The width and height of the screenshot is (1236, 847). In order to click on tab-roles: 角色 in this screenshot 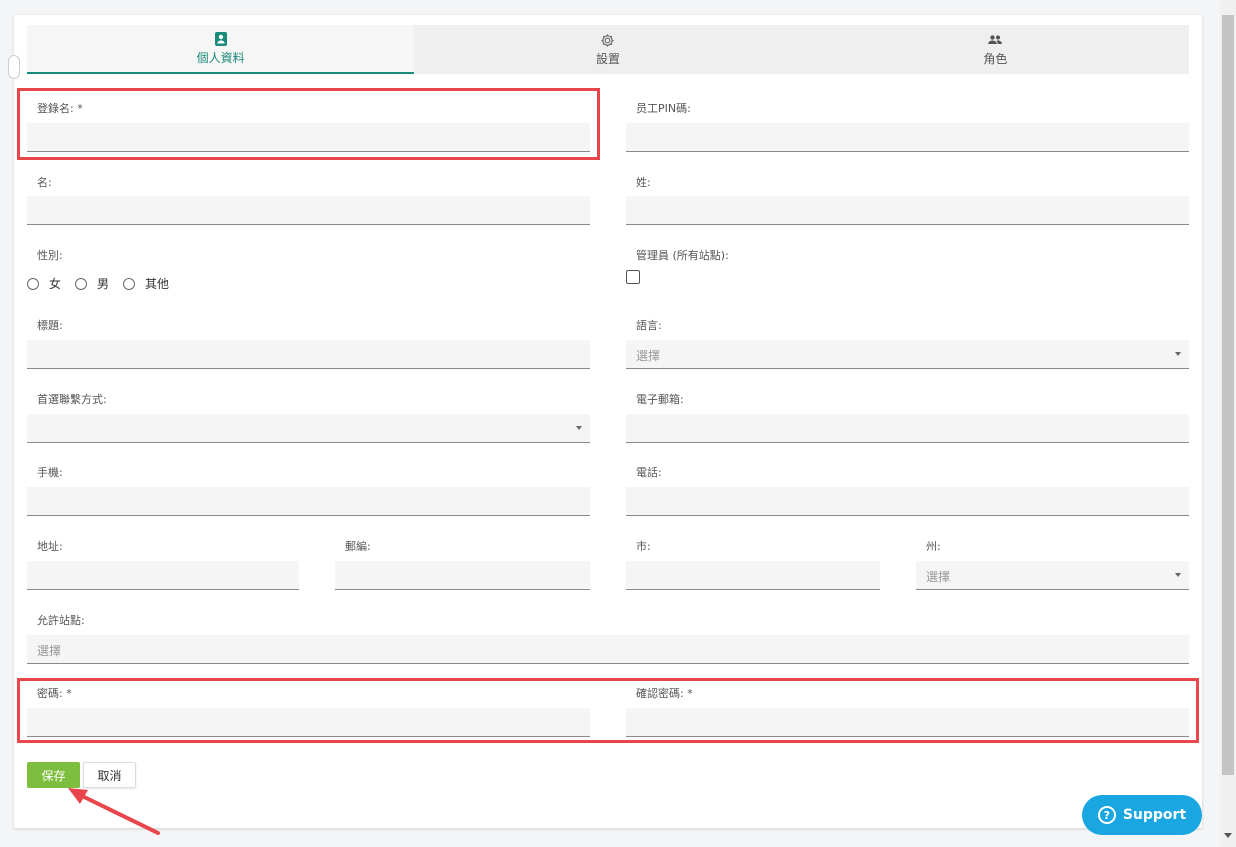, I will do `click(995, 49)`.